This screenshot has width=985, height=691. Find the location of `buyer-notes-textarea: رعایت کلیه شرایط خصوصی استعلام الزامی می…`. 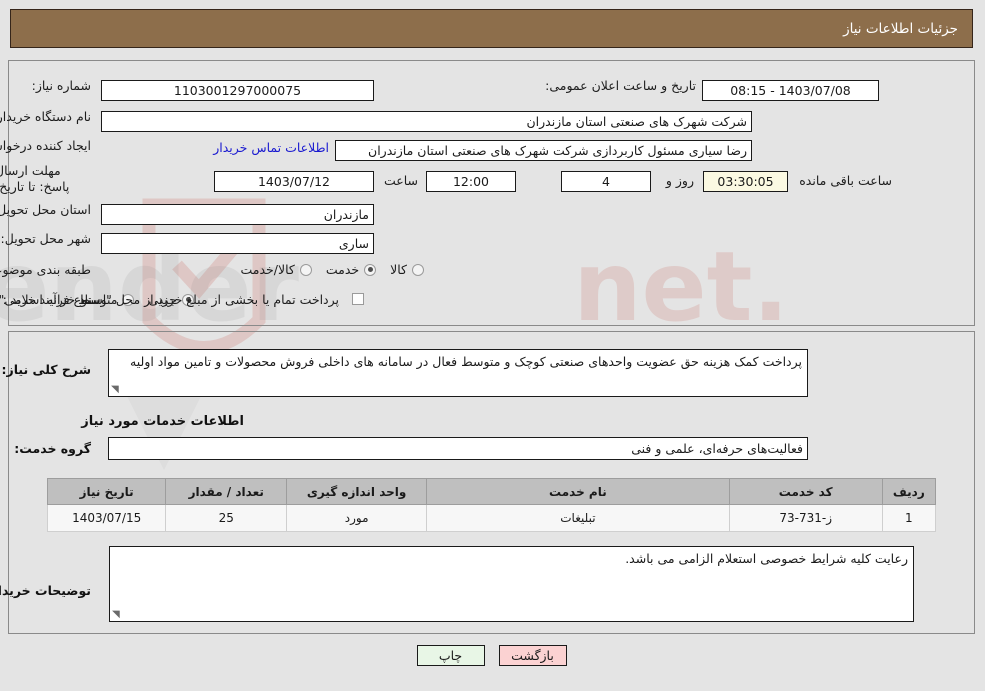

buyer-notes-textarea: رعایت کلیه شرایط خصوصی استعلام الزامی می… is located at coordinates (512, 584).